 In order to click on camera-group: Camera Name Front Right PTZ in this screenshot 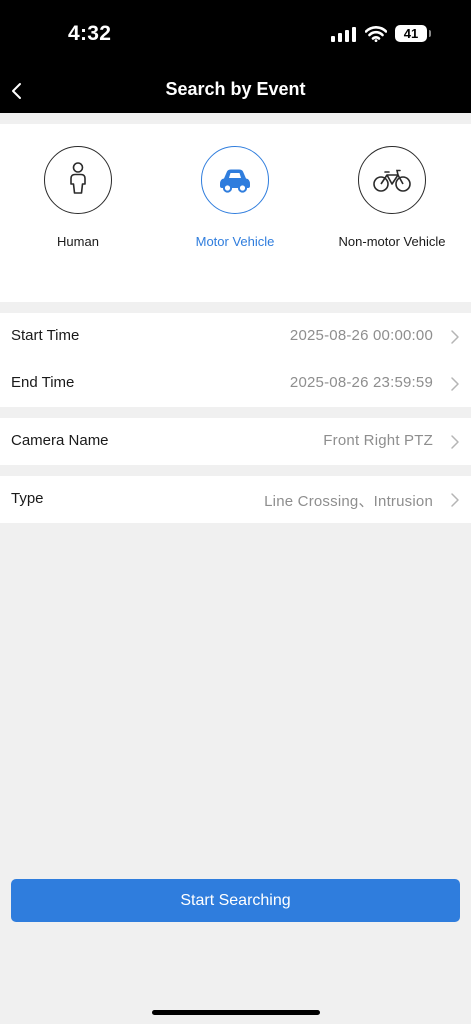, I will do `click(235, 441)`.